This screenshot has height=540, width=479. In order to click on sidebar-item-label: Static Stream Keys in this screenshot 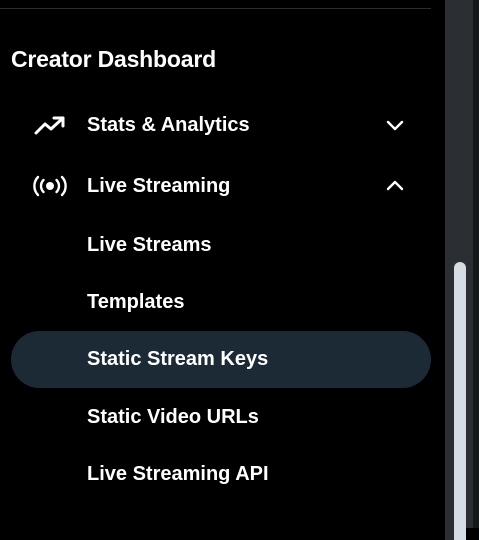, I will do `click(178, 359)`.